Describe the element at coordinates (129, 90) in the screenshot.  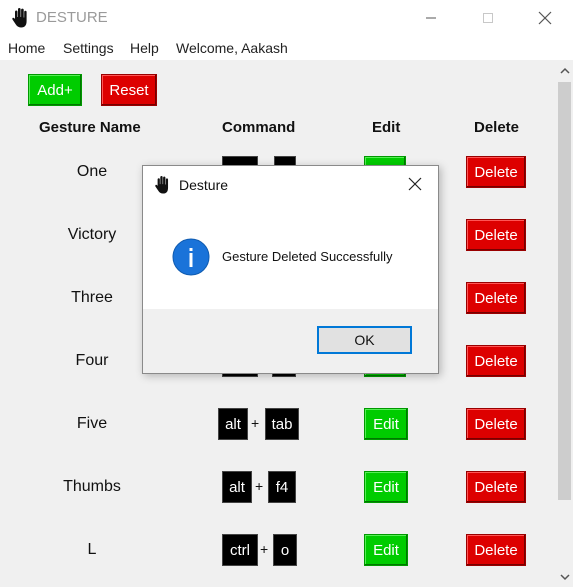
I see `reset-button: Reset` at that location.